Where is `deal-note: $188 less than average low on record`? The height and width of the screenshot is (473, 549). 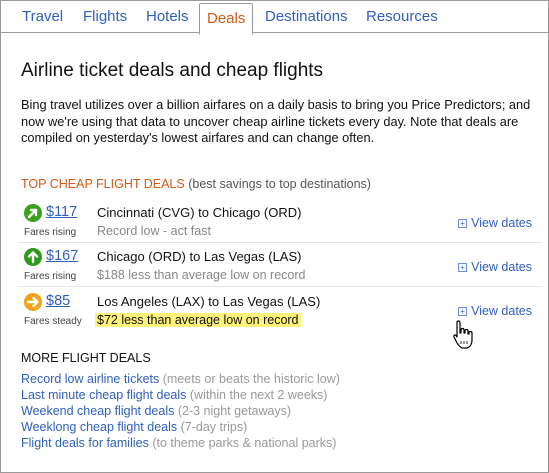 deal-note: $188 less than average low on record is located at coordinates (201, 275).